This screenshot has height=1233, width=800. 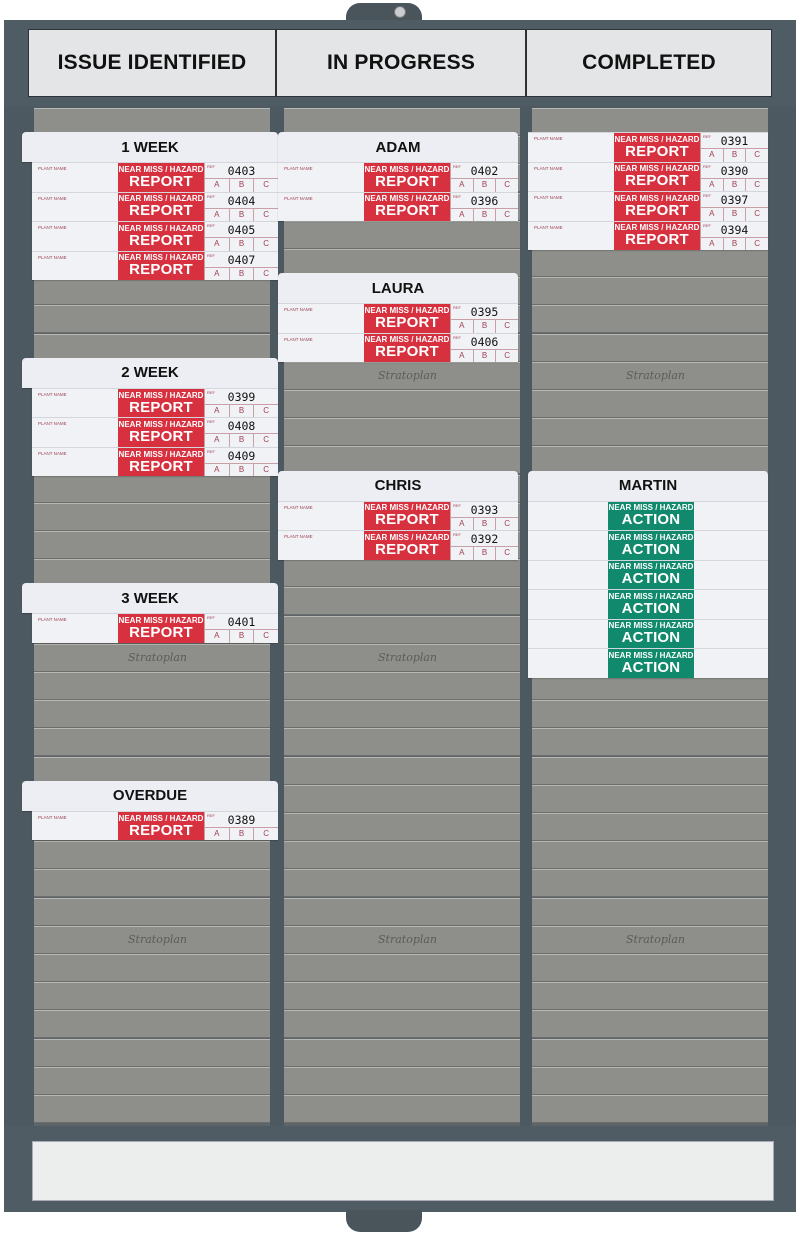 I want to click on group-header-card: CHRIS, so click(x=398, y=485).